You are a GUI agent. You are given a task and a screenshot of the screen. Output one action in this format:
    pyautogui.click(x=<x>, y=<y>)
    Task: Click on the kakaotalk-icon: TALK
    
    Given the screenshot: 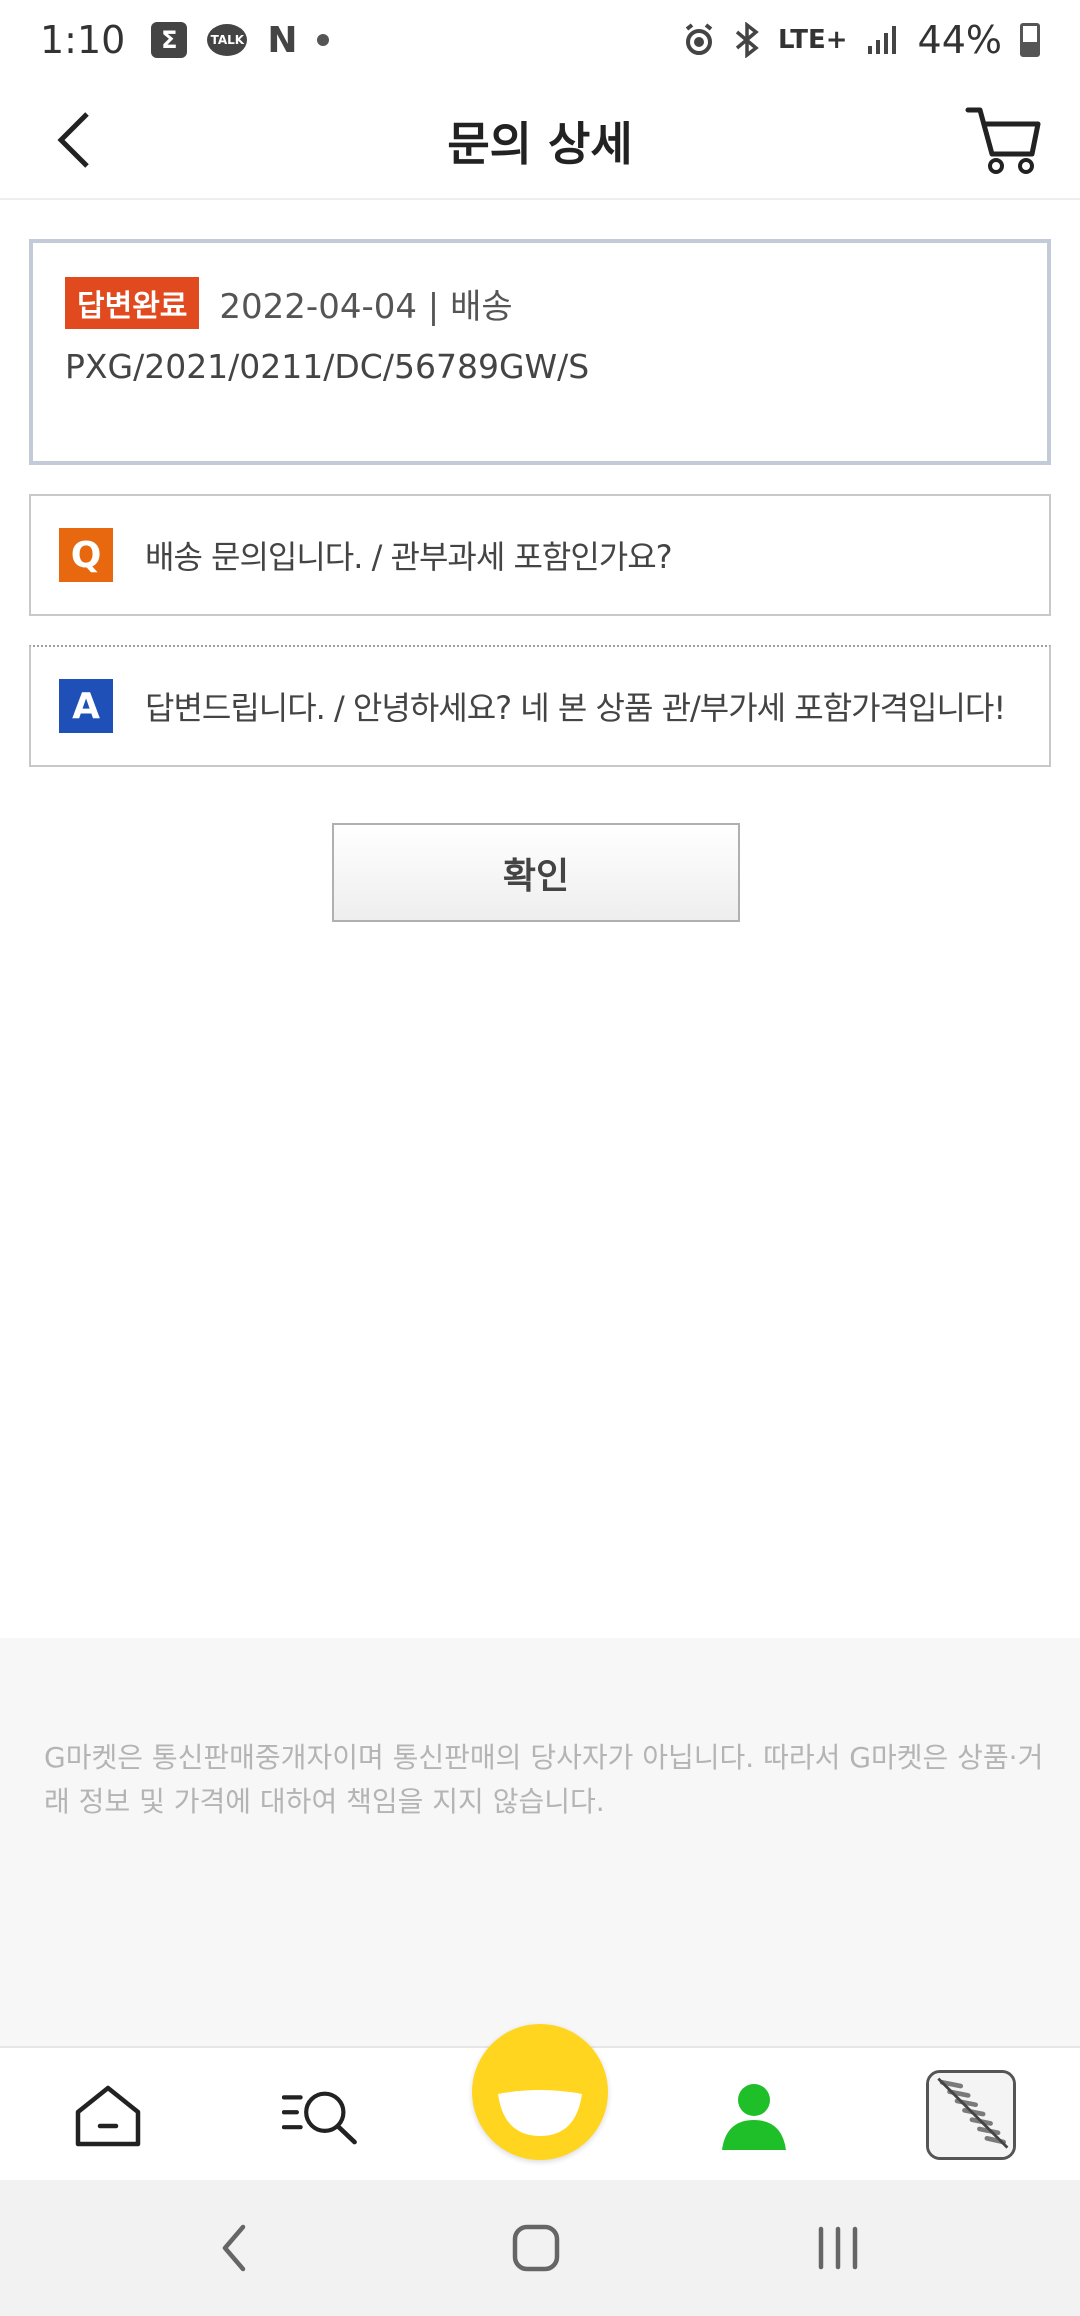 What is the action you would take?
    pyautogui.click(x=227, y=40)
    